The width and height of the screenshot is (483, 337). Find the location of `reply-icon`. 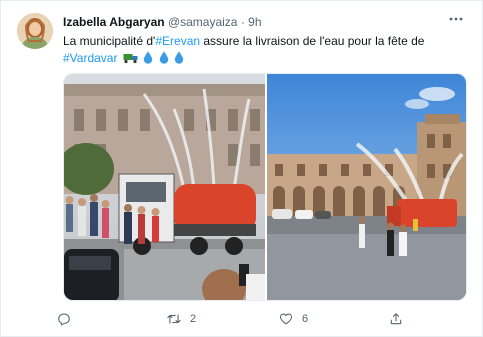

reply-icon is located at coordinates (64, 319).